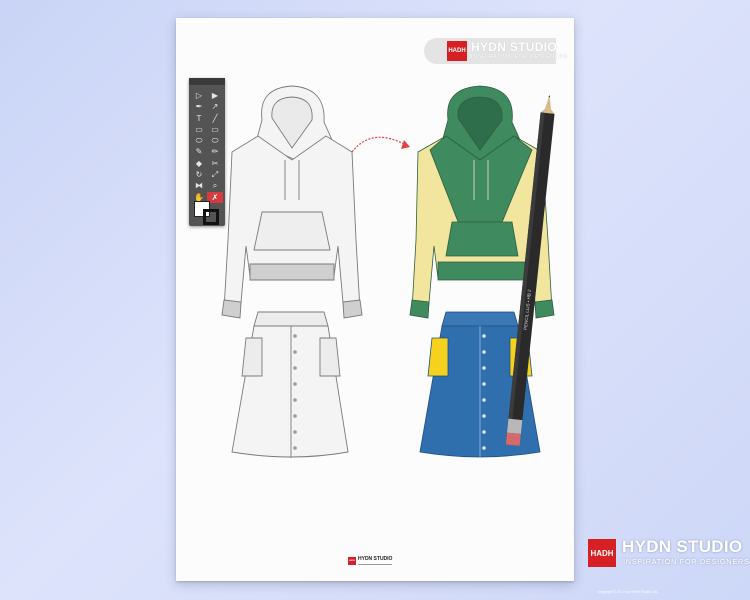 The width and height of the screenshot is (750, 600). Describe the element at coordinates (199, 185) in the screenshot. I see `width-tool-icon: ⧓` at that location.